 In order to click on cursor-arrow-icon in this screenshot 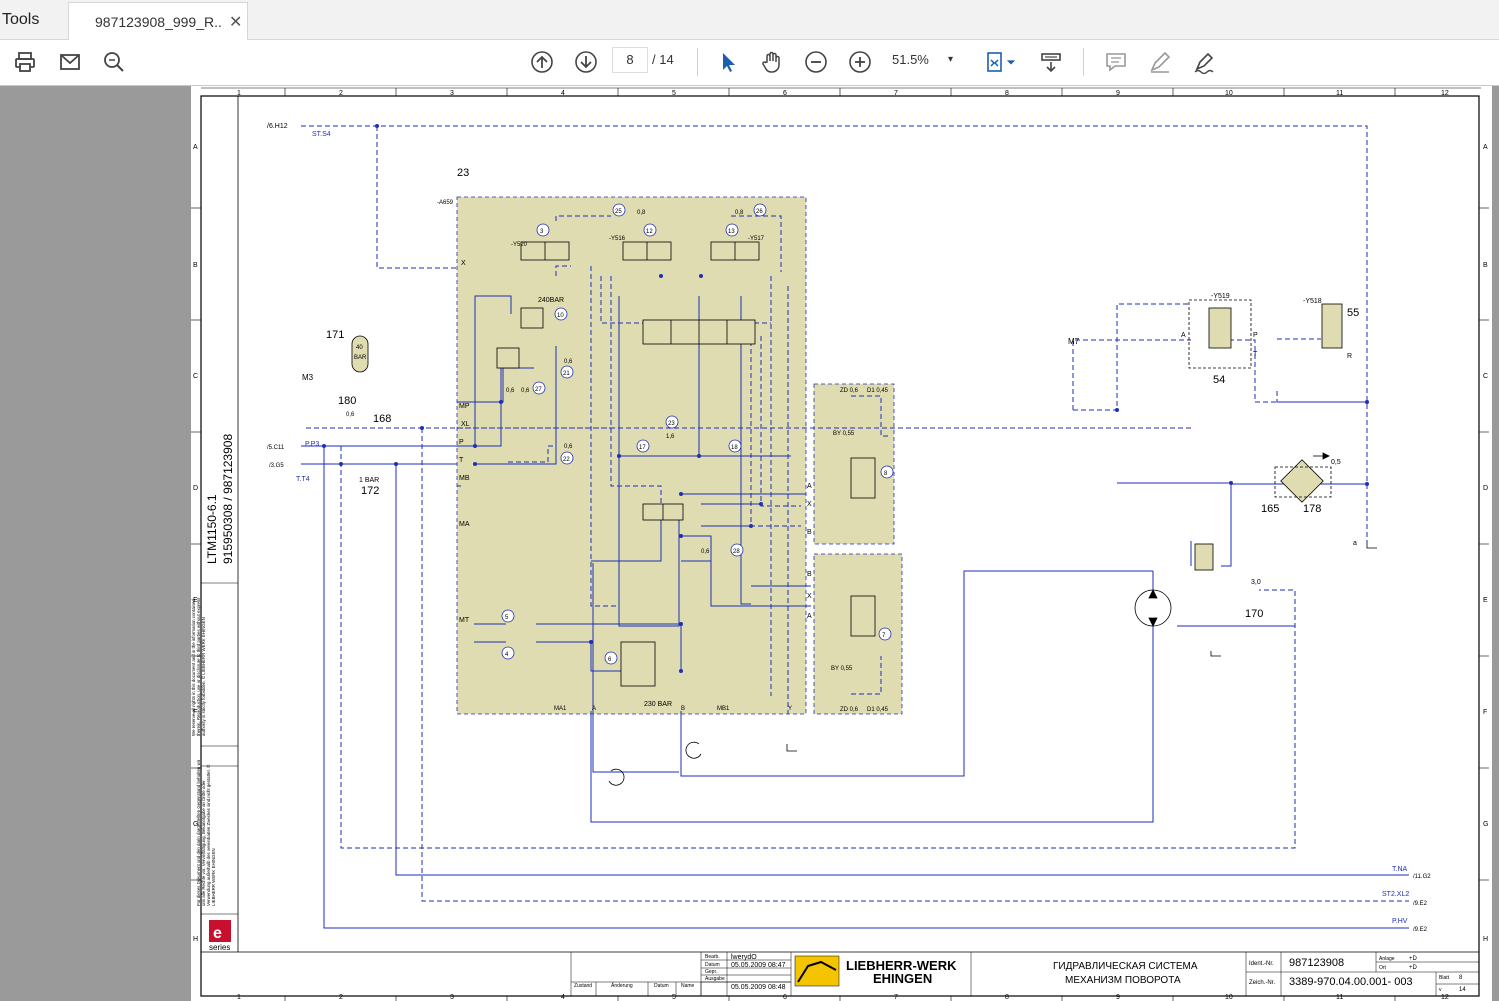, I will do `click(729, 62)`.